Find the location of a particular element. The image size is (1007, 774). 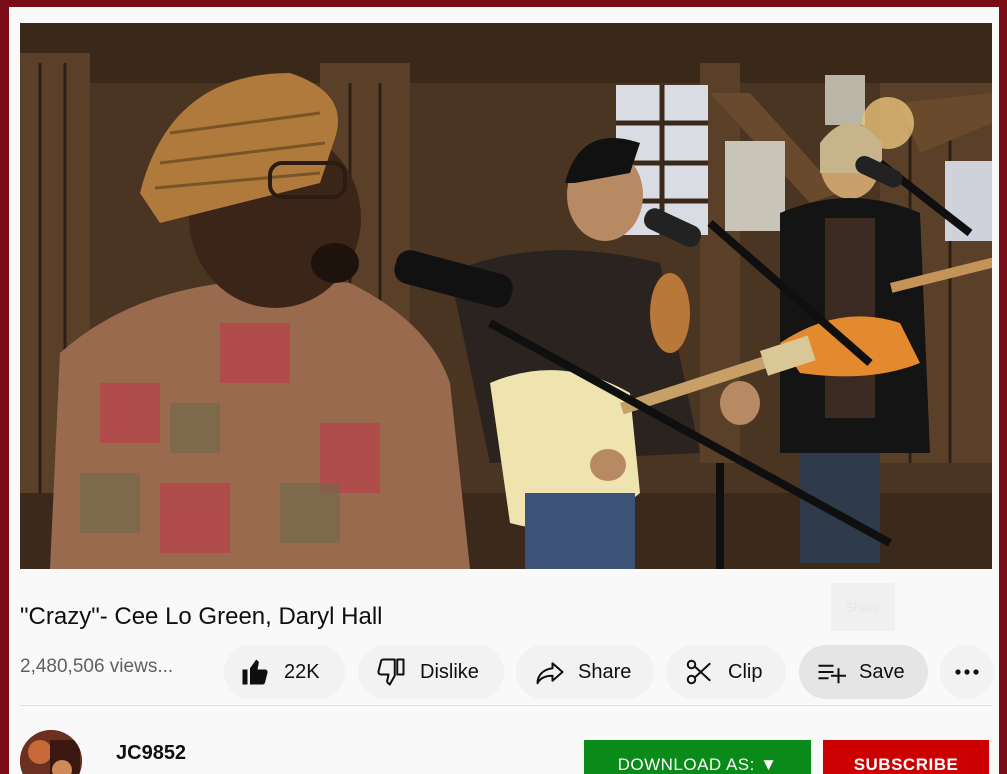

like-count: 22K is located at coordinates (302, 671).